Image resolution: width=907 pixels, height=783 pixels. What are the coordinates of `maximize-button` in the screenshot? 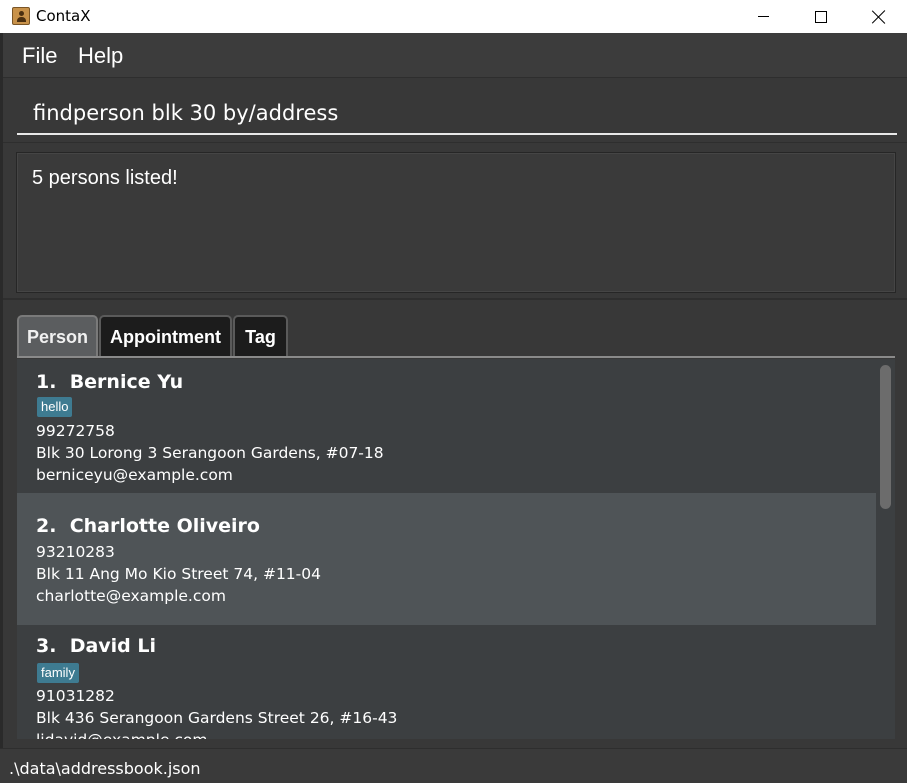 It's located at (821, 16).